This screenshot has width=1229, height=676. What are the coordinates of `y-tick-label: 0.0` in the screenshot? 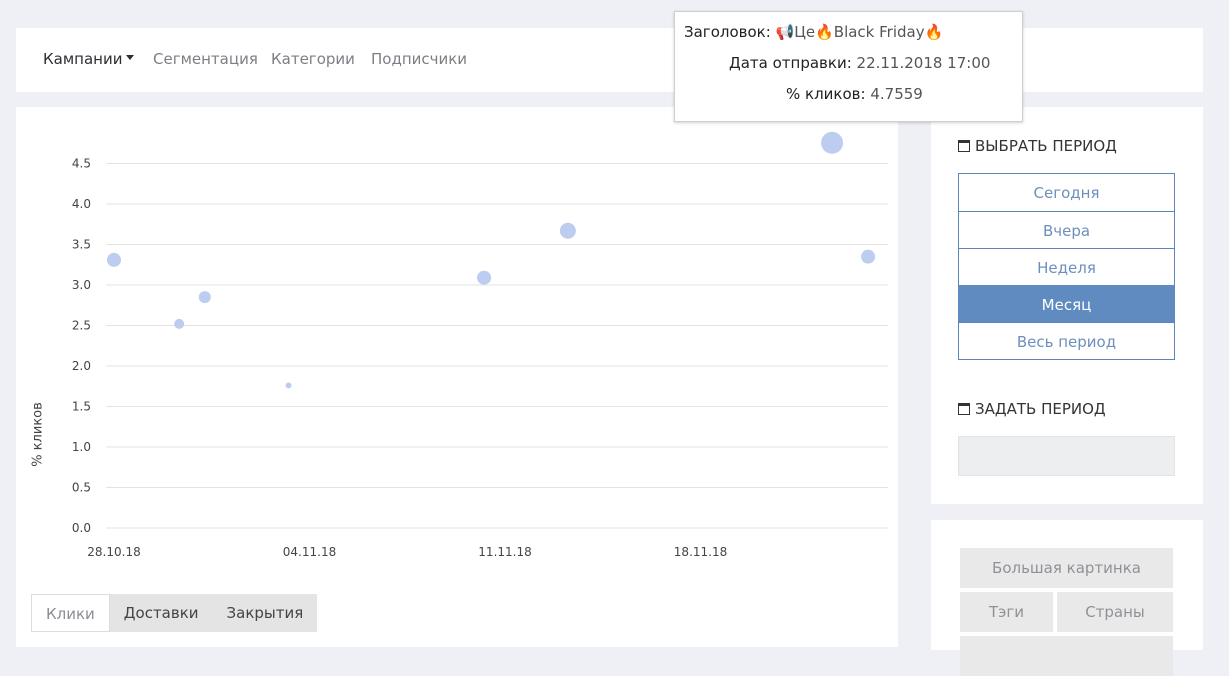 It's located at (81, 528).